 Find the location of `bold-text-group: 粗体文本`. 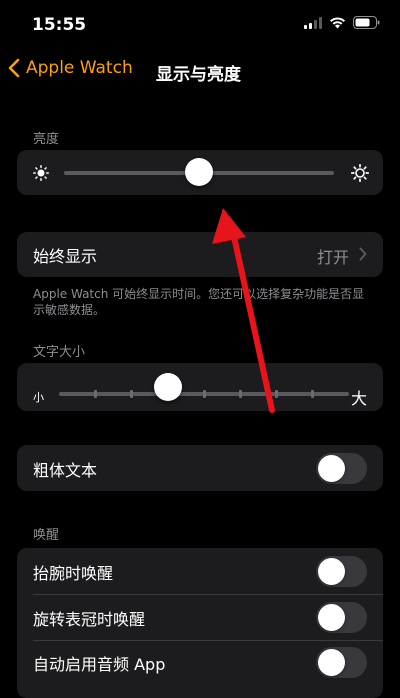

bold-text-group: 粗体文本 is located at coordinates (200, 468).